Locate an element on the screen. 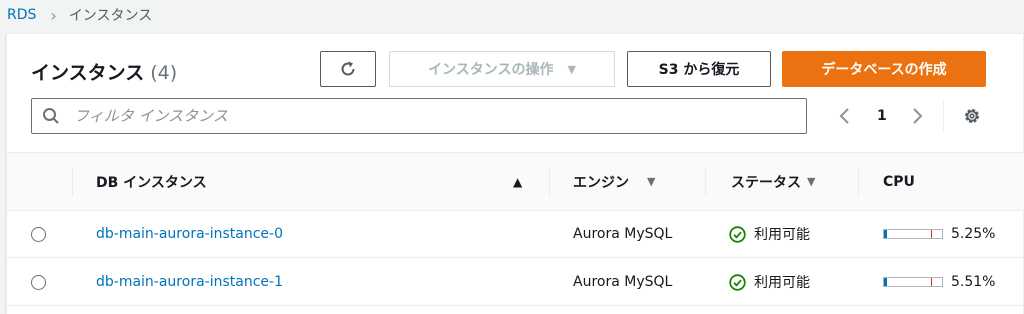 This screenshot has width=1024, height=314. current-page-number: 1 is located at coordinates (882, 116).